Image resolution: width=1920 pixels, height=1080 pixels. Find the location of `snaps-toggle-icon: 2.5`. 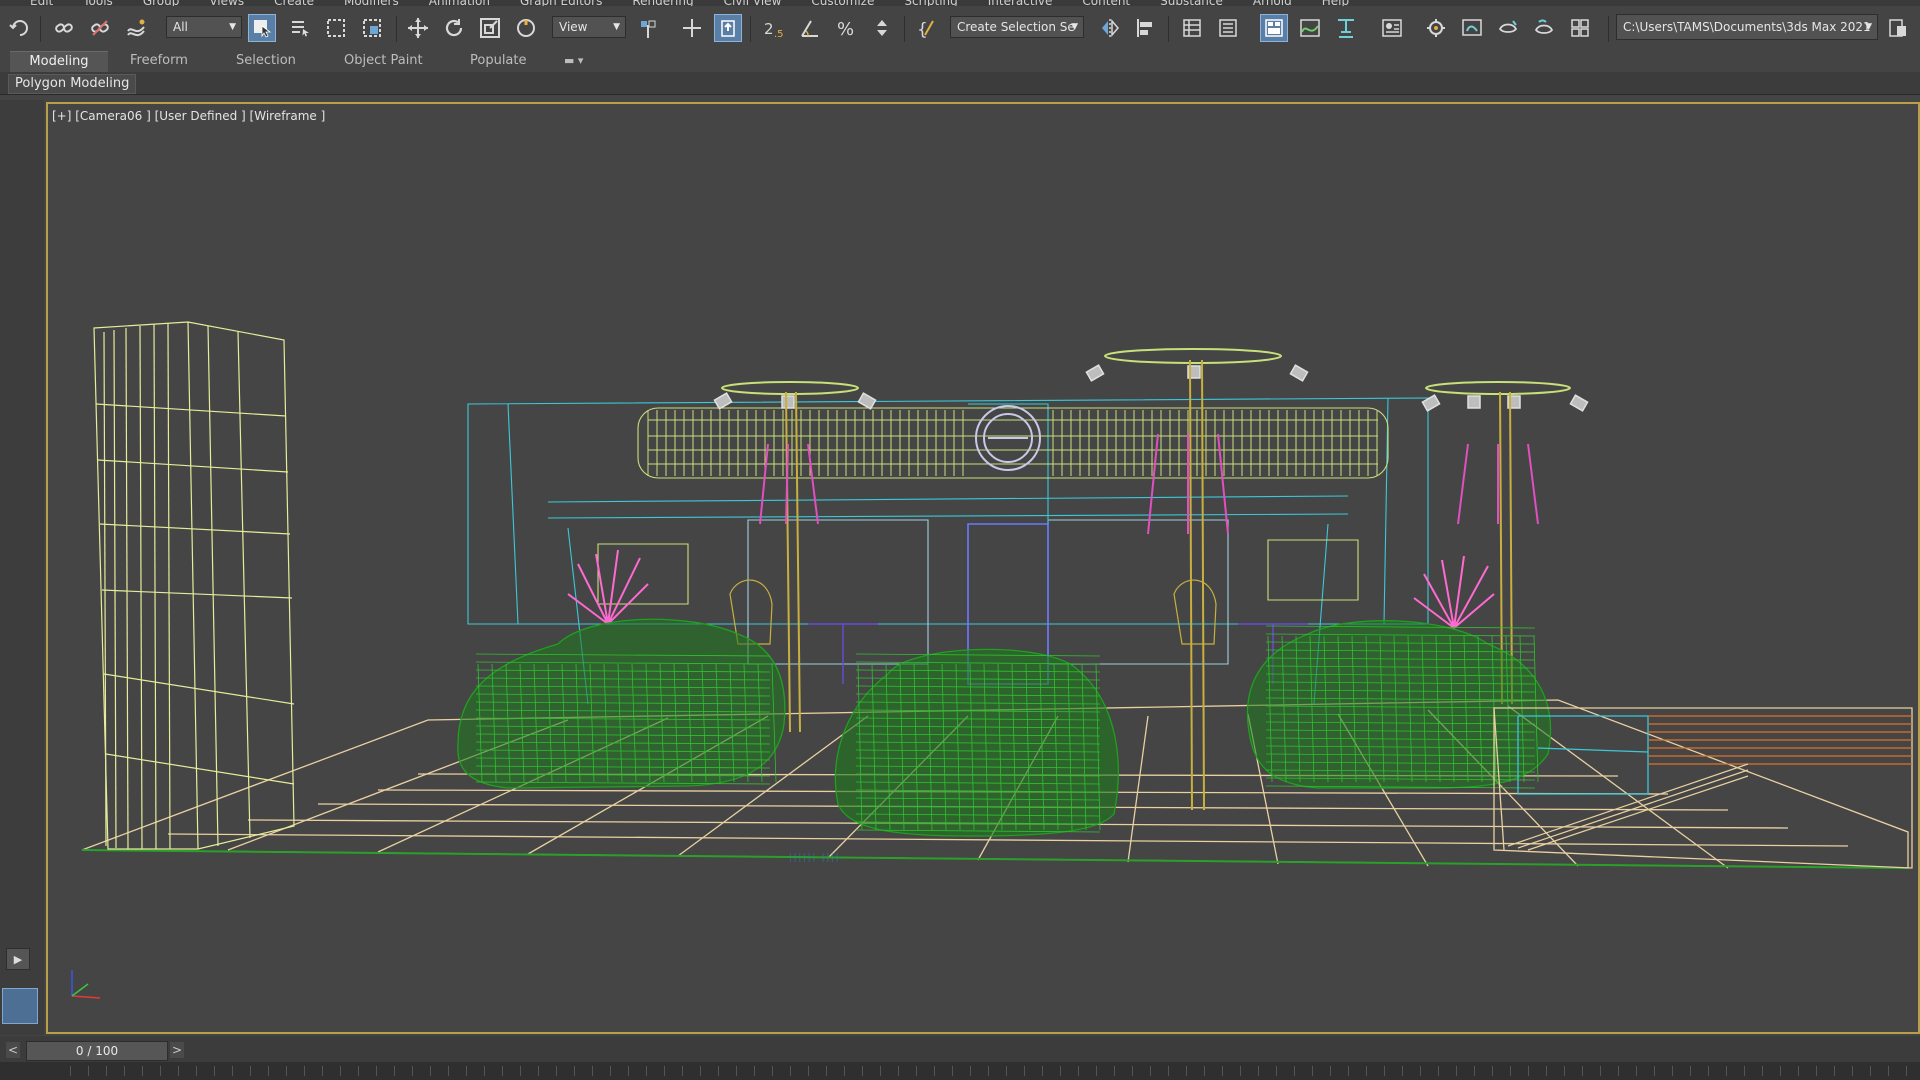

snaps-toggle-icon: 2.5 is located at coordinates (774, 28).